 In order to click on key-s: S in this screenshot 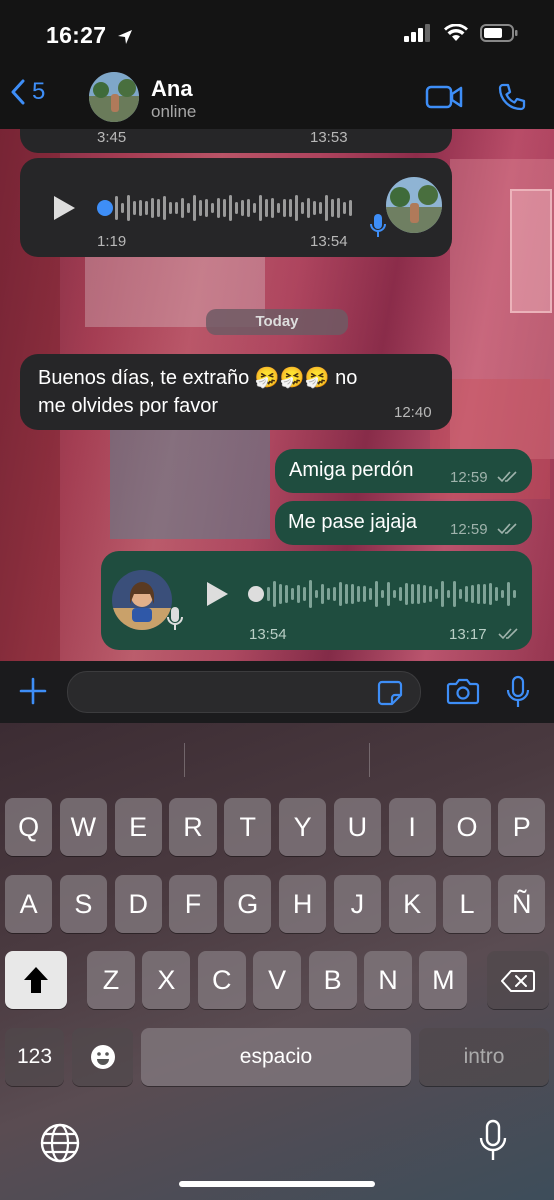, I will do `click(83, 904)`.